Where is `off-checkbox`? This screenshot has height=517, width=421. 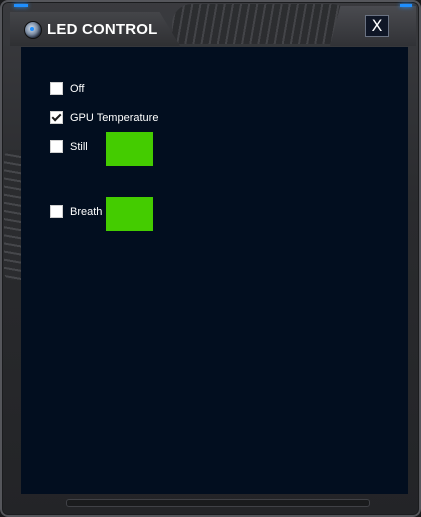
off-checkbox is located at coordinates (56, 88).